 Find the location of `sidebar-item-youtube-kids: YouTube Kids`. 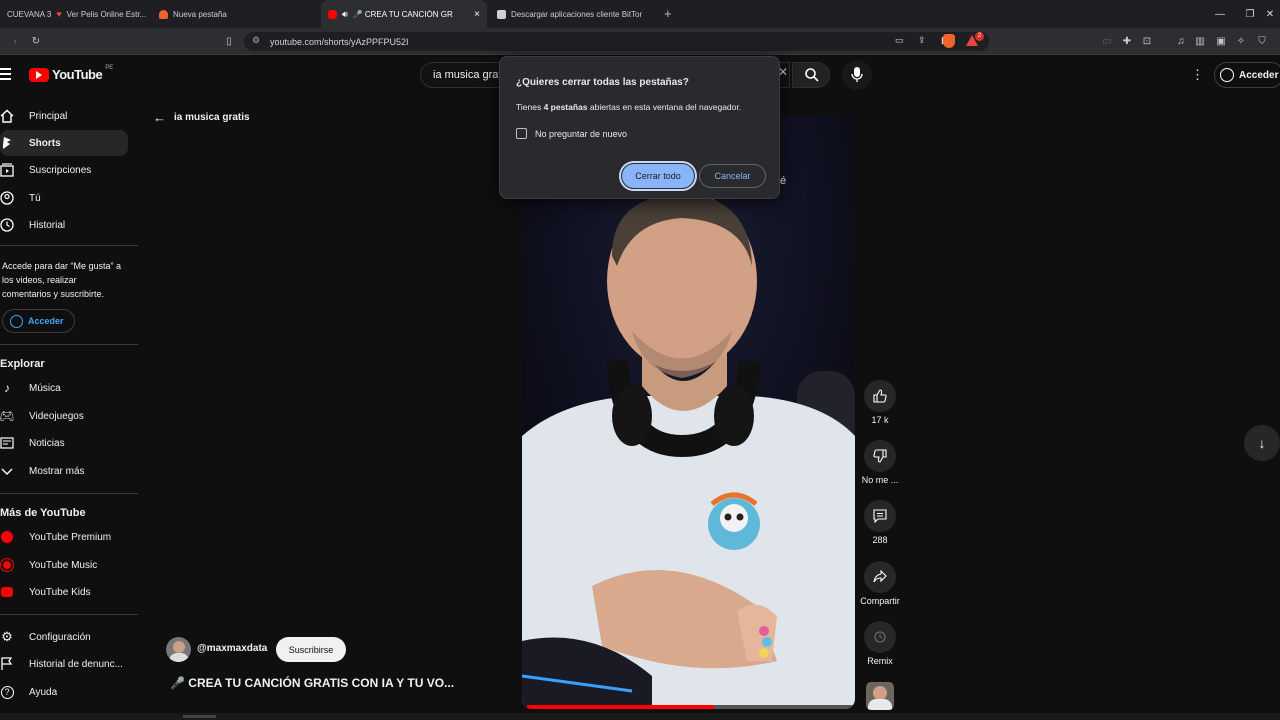

sidebar-item-youtube-kids: YouTube Kids is located at coordinates (64, 592).